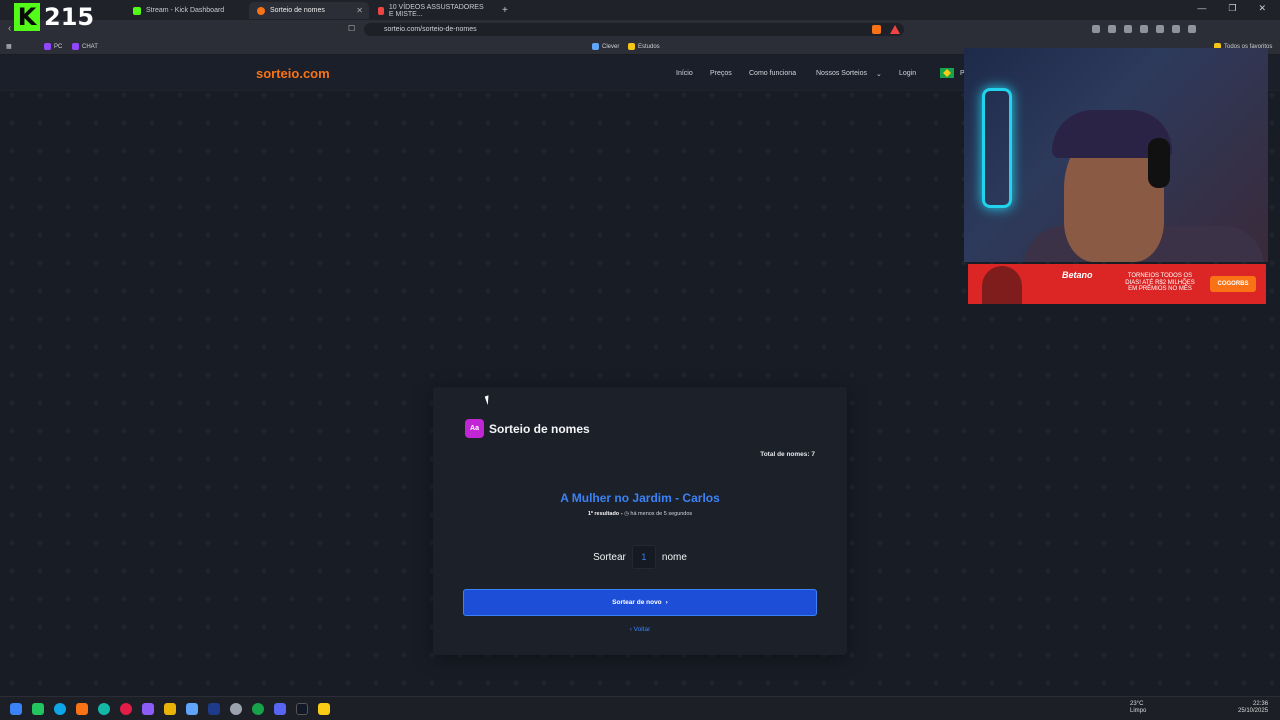  What do you see at coordinates (539, 429) in the screenshot?
I see `card-title: Sorteio de nomes` at bounding box center [539, 429].